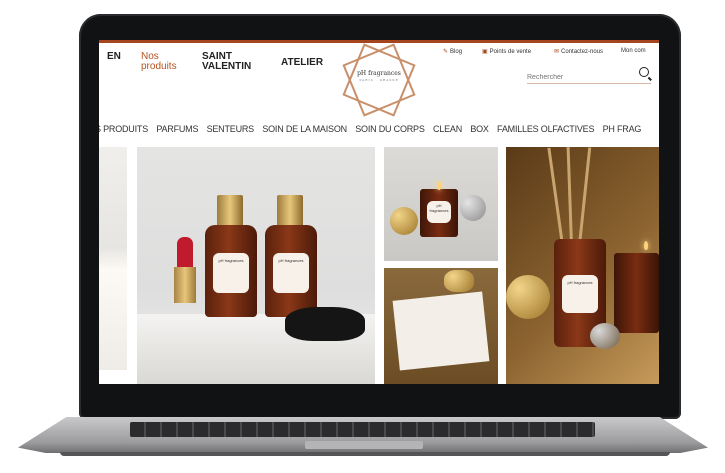 The height and width of the screenshot is (473, 725). What do you see at coordinates (580, 294) in the screenshot?
I see `diffuser-label: pH fragrances` at bounding box center [580, 294].